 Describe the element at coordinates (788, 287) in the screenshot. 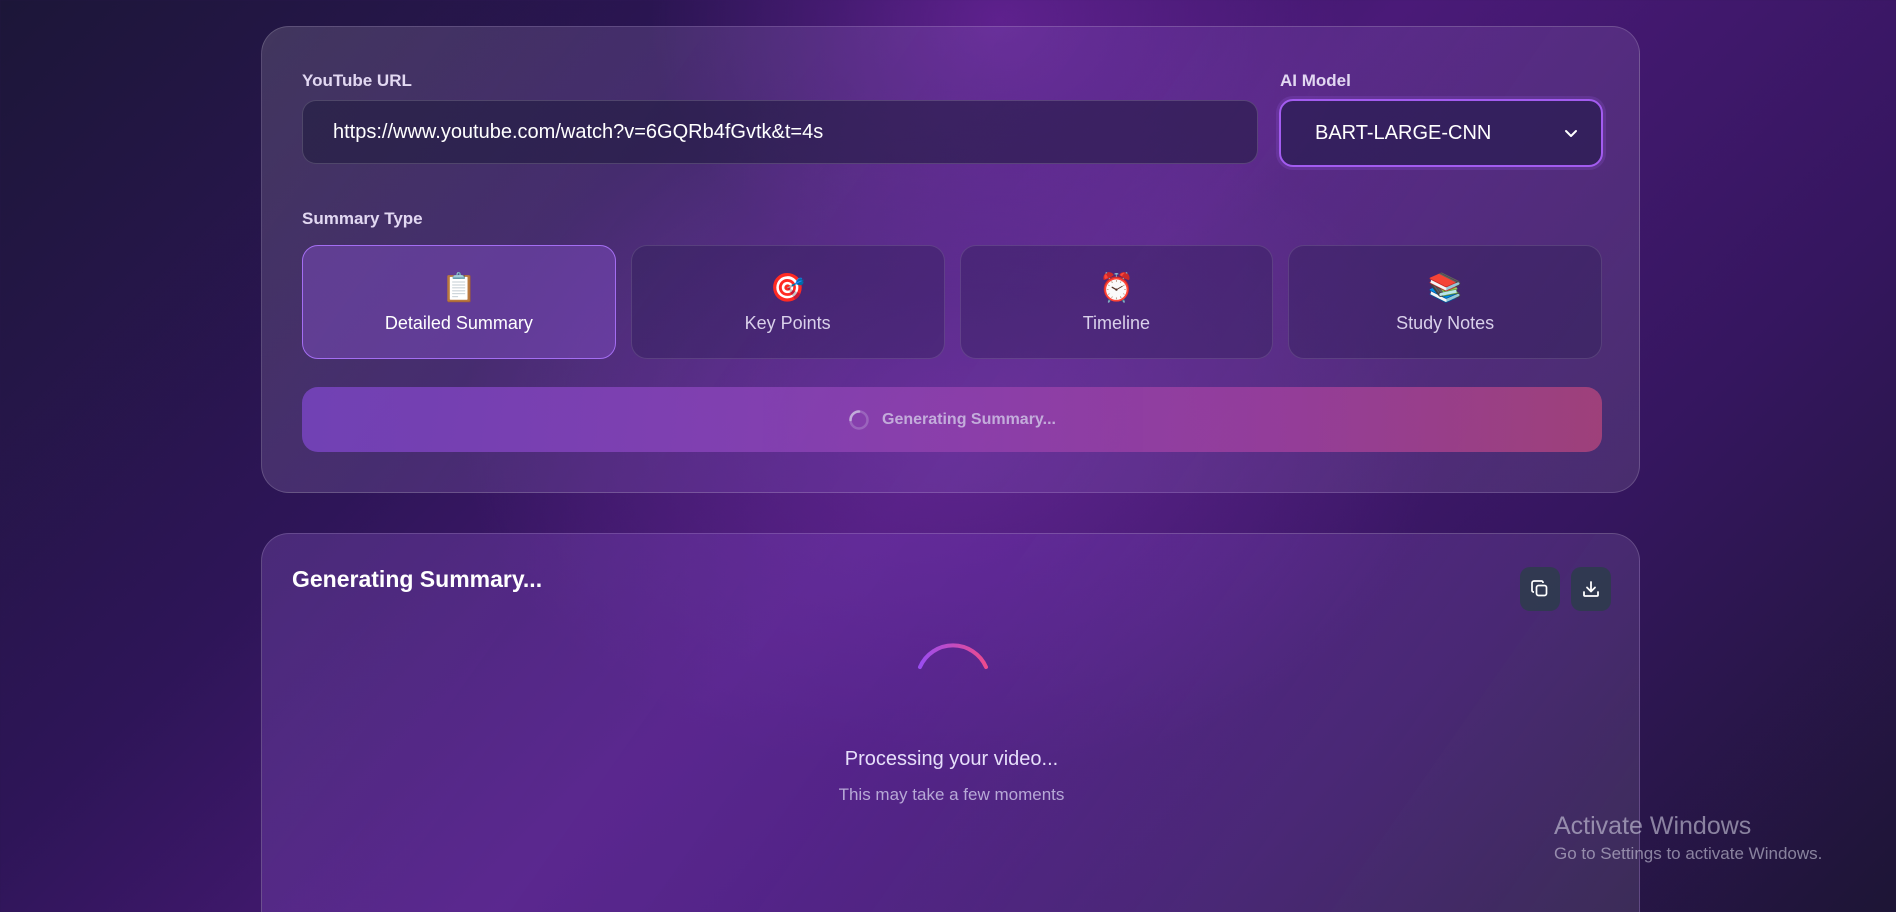

I see `target-icon: 🎯` at that location.